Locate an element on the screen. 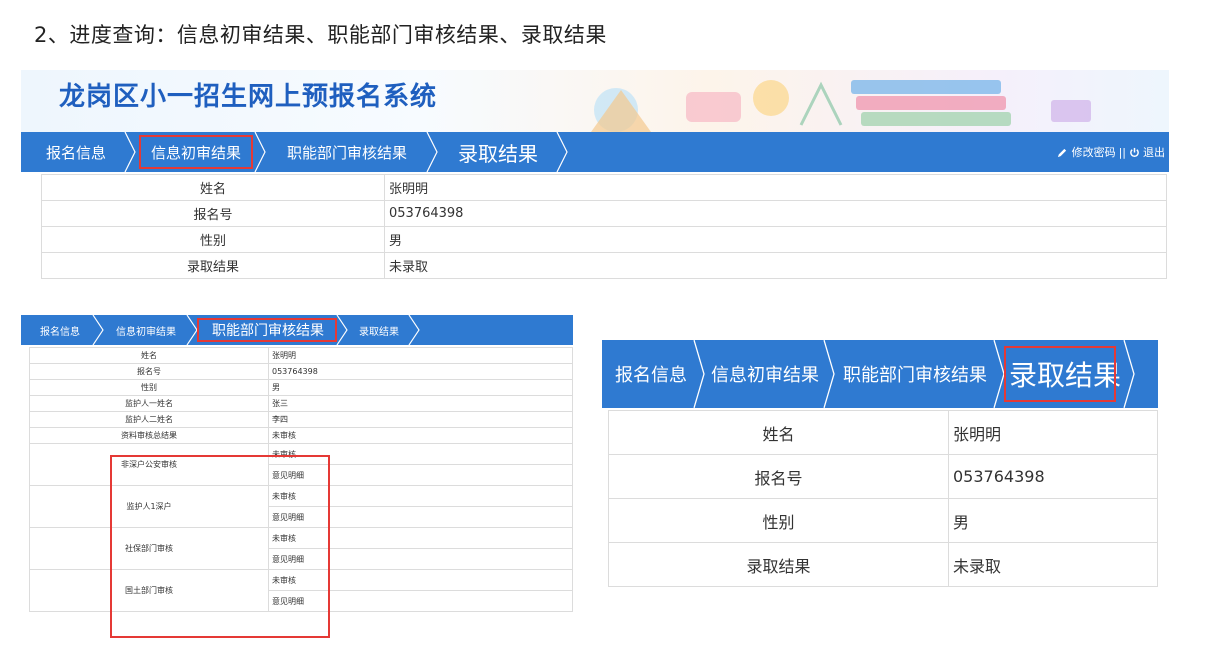  field-label: 监护人一姓名 is located at coordinates (149, 403).